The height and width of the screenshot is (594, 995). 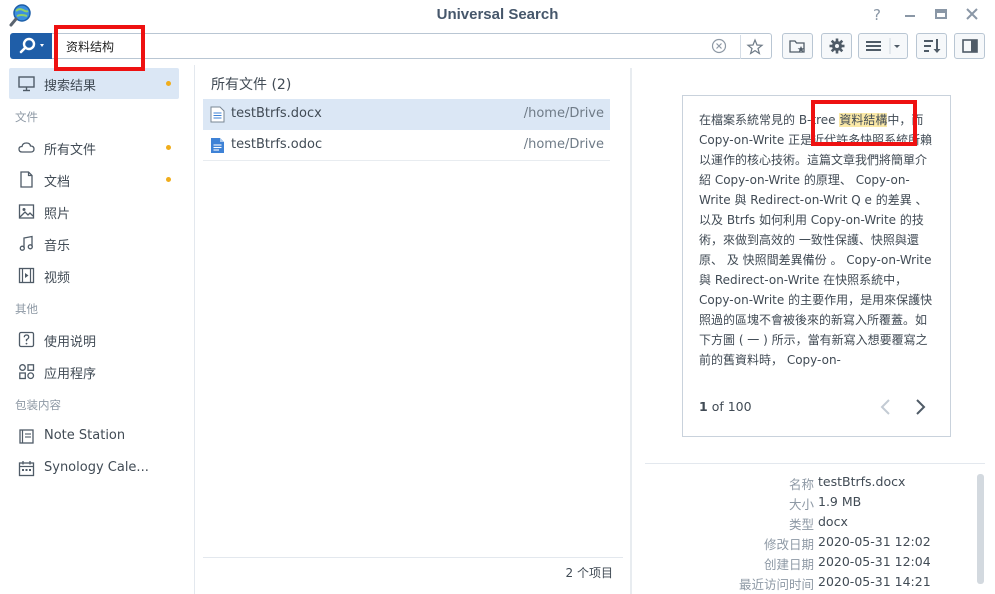 I want to click on window-title: Universal Search, so click(x=497, y=14).